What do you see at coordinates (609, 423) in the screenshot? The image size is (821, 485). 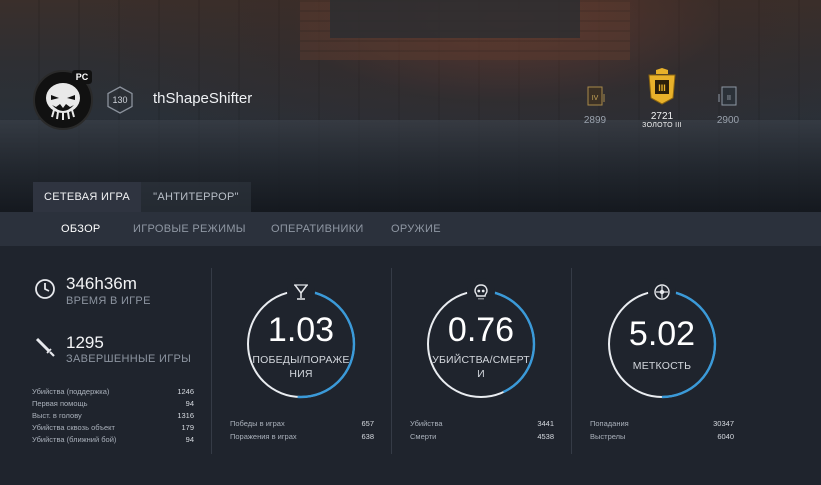 I see `row-key: Попадания` at bounding box center [609, 423].